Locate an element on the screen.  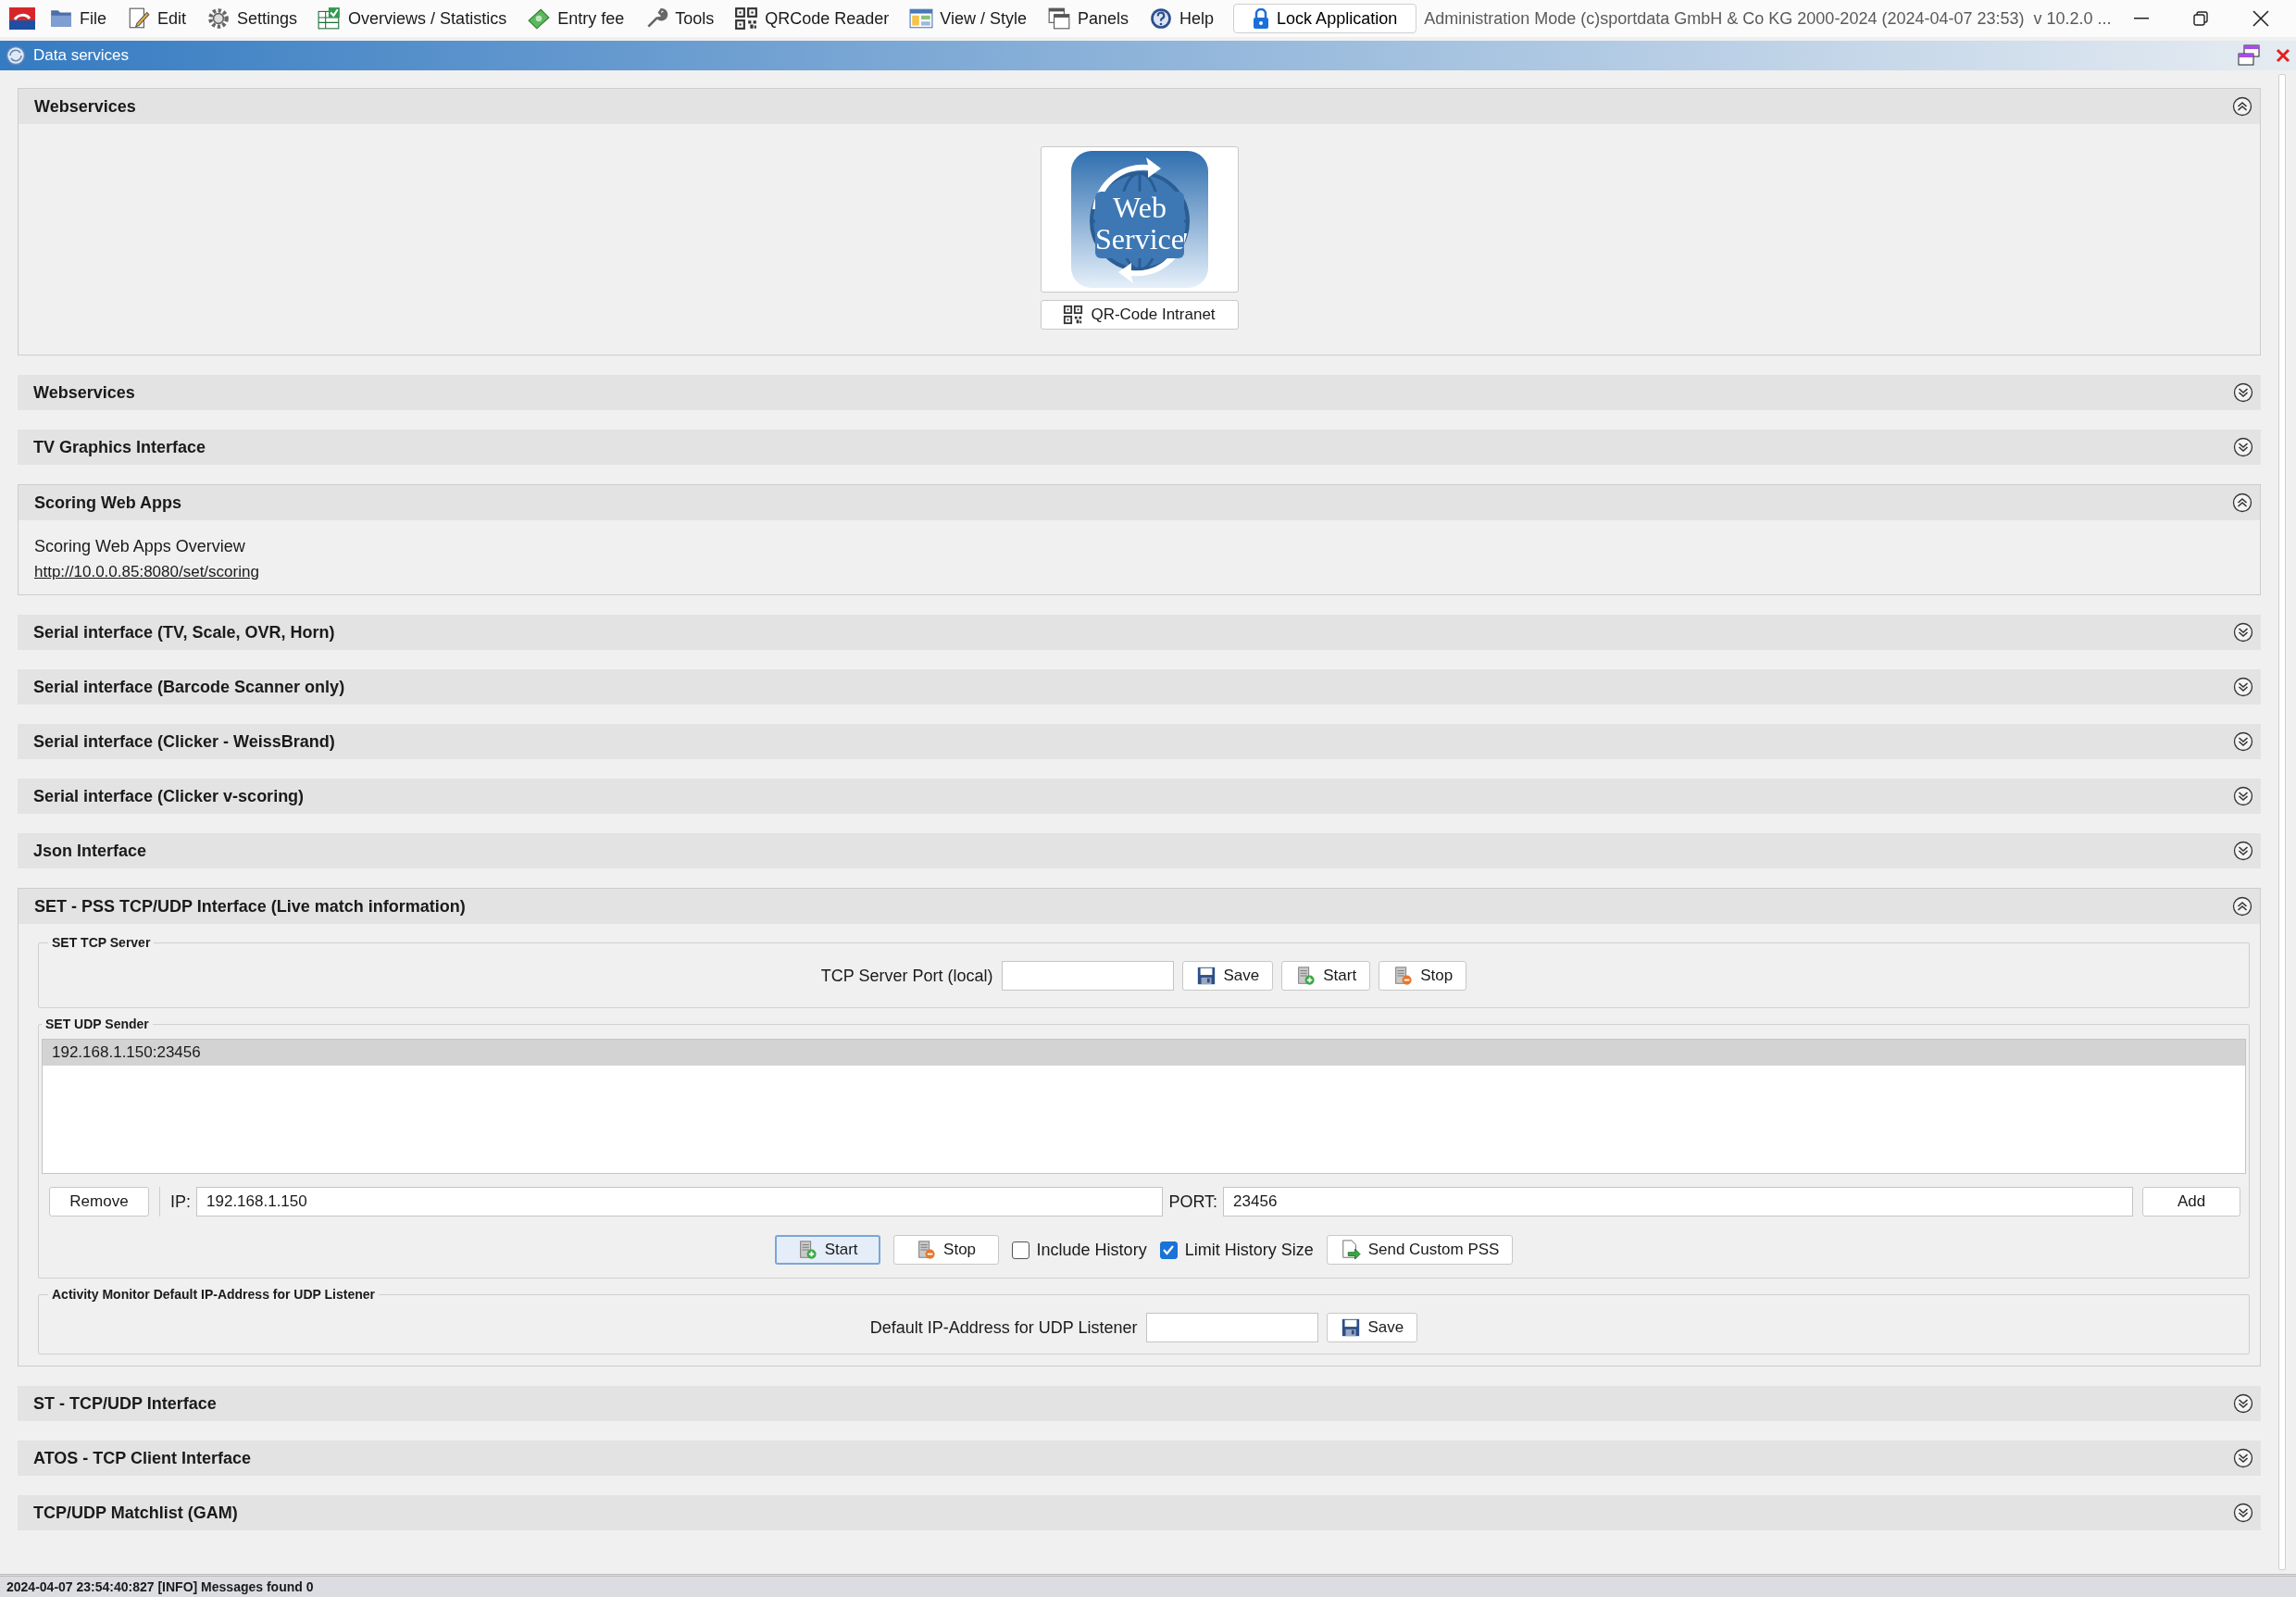
checkbox-label: Include History is located at coordinates (1091, 1250).